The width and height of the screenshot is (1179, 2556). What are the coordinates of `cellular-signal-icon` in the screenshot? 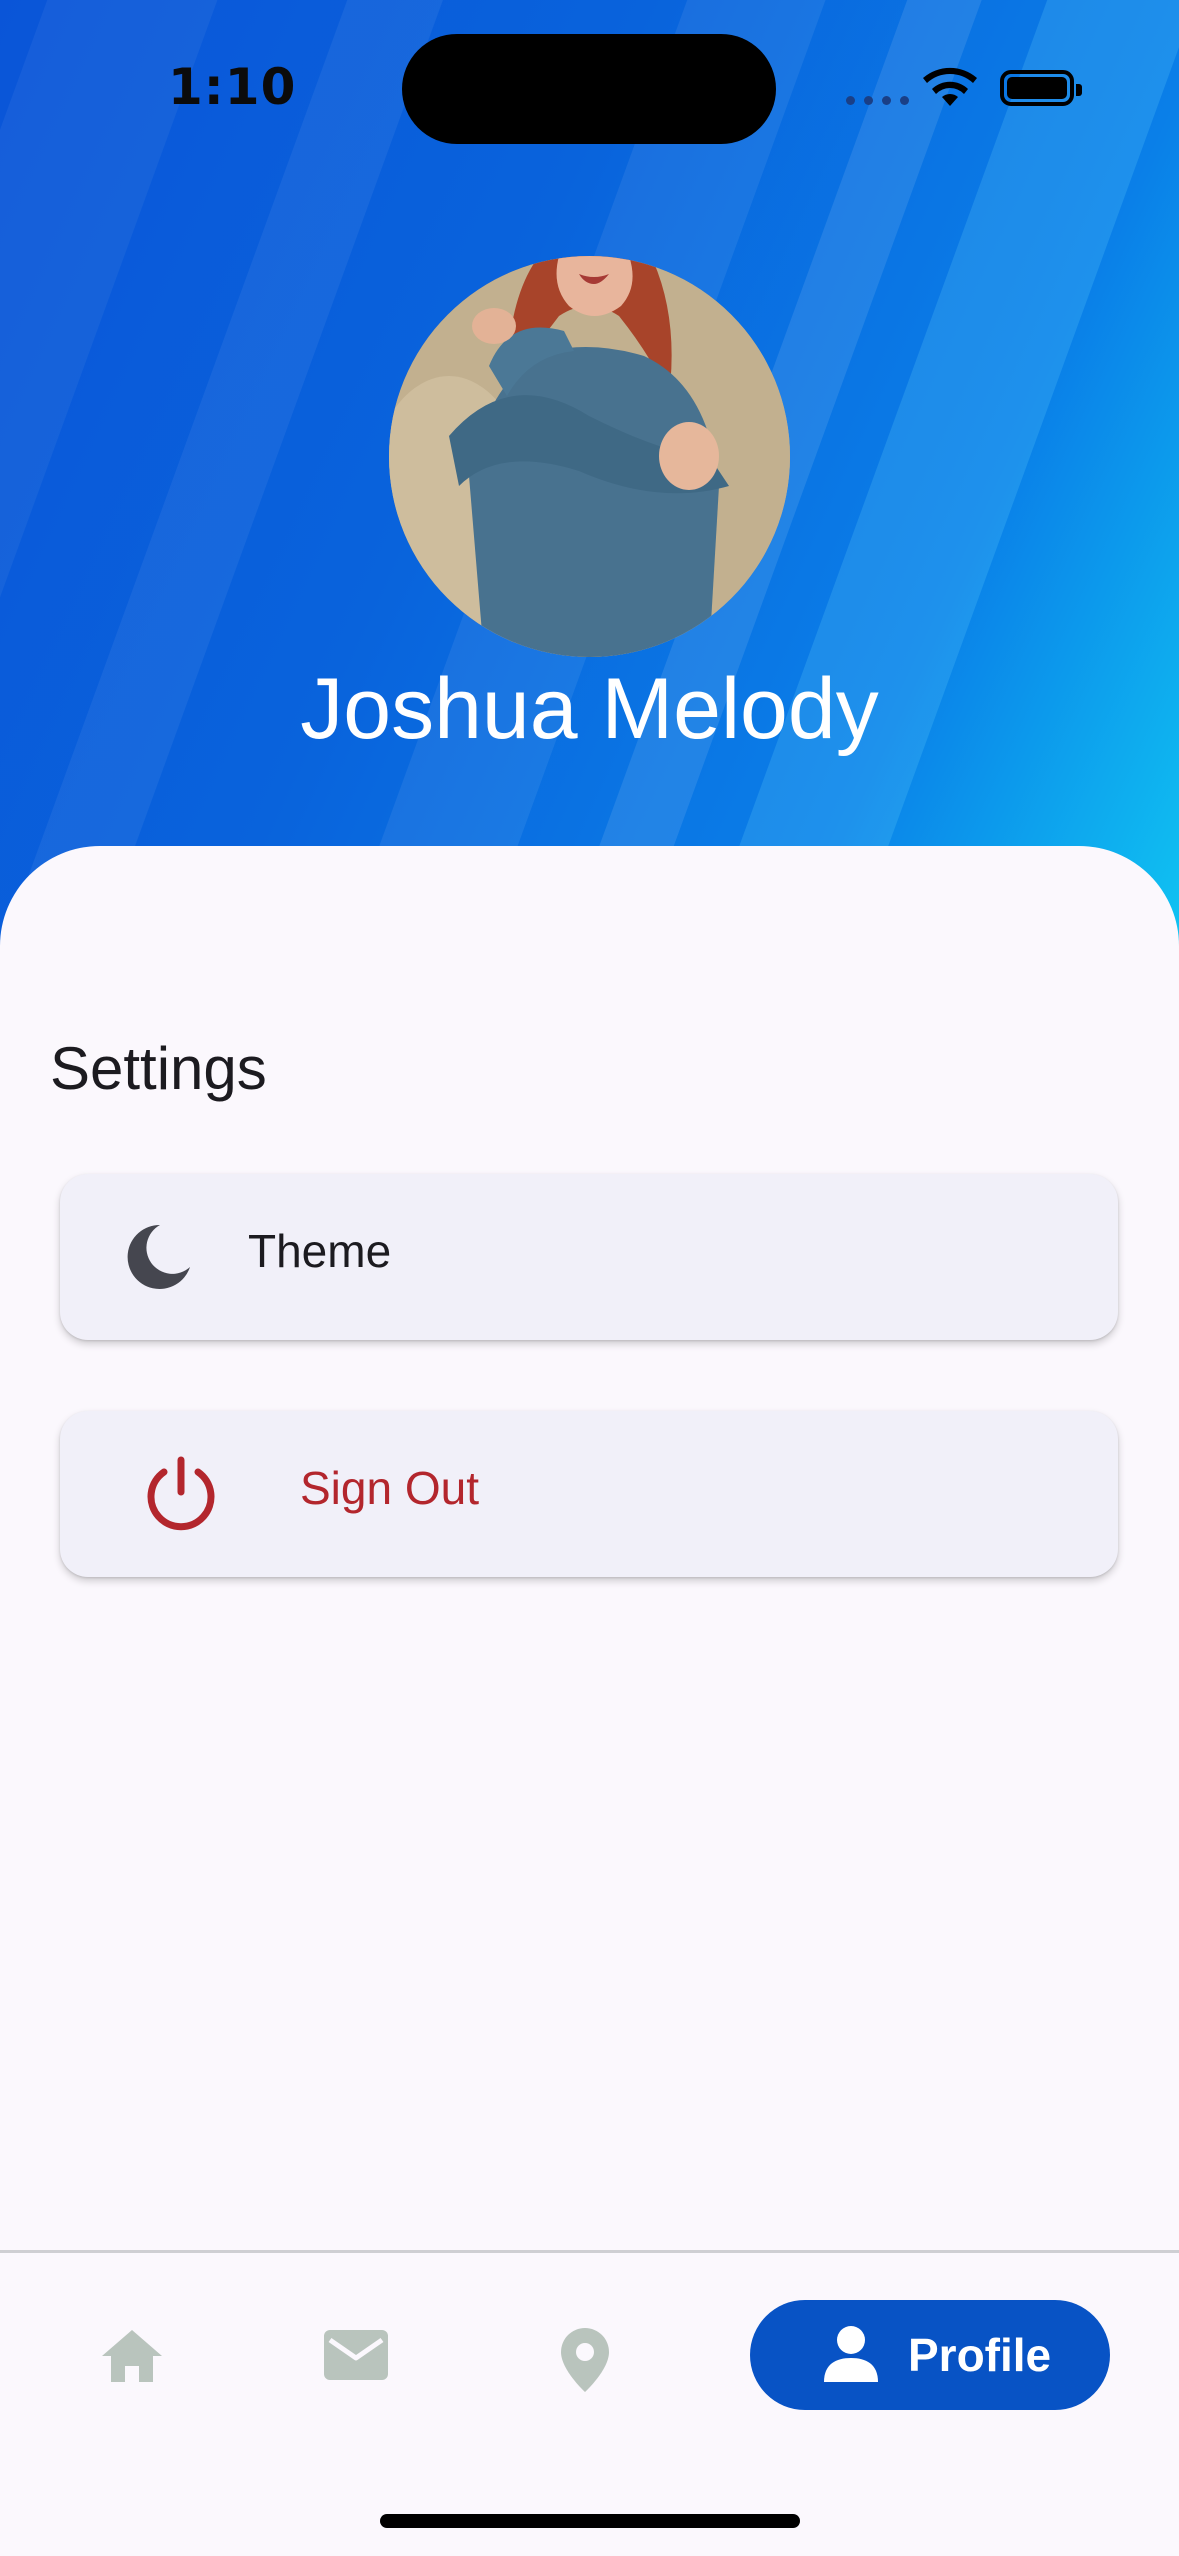 It's located at (877, 100).